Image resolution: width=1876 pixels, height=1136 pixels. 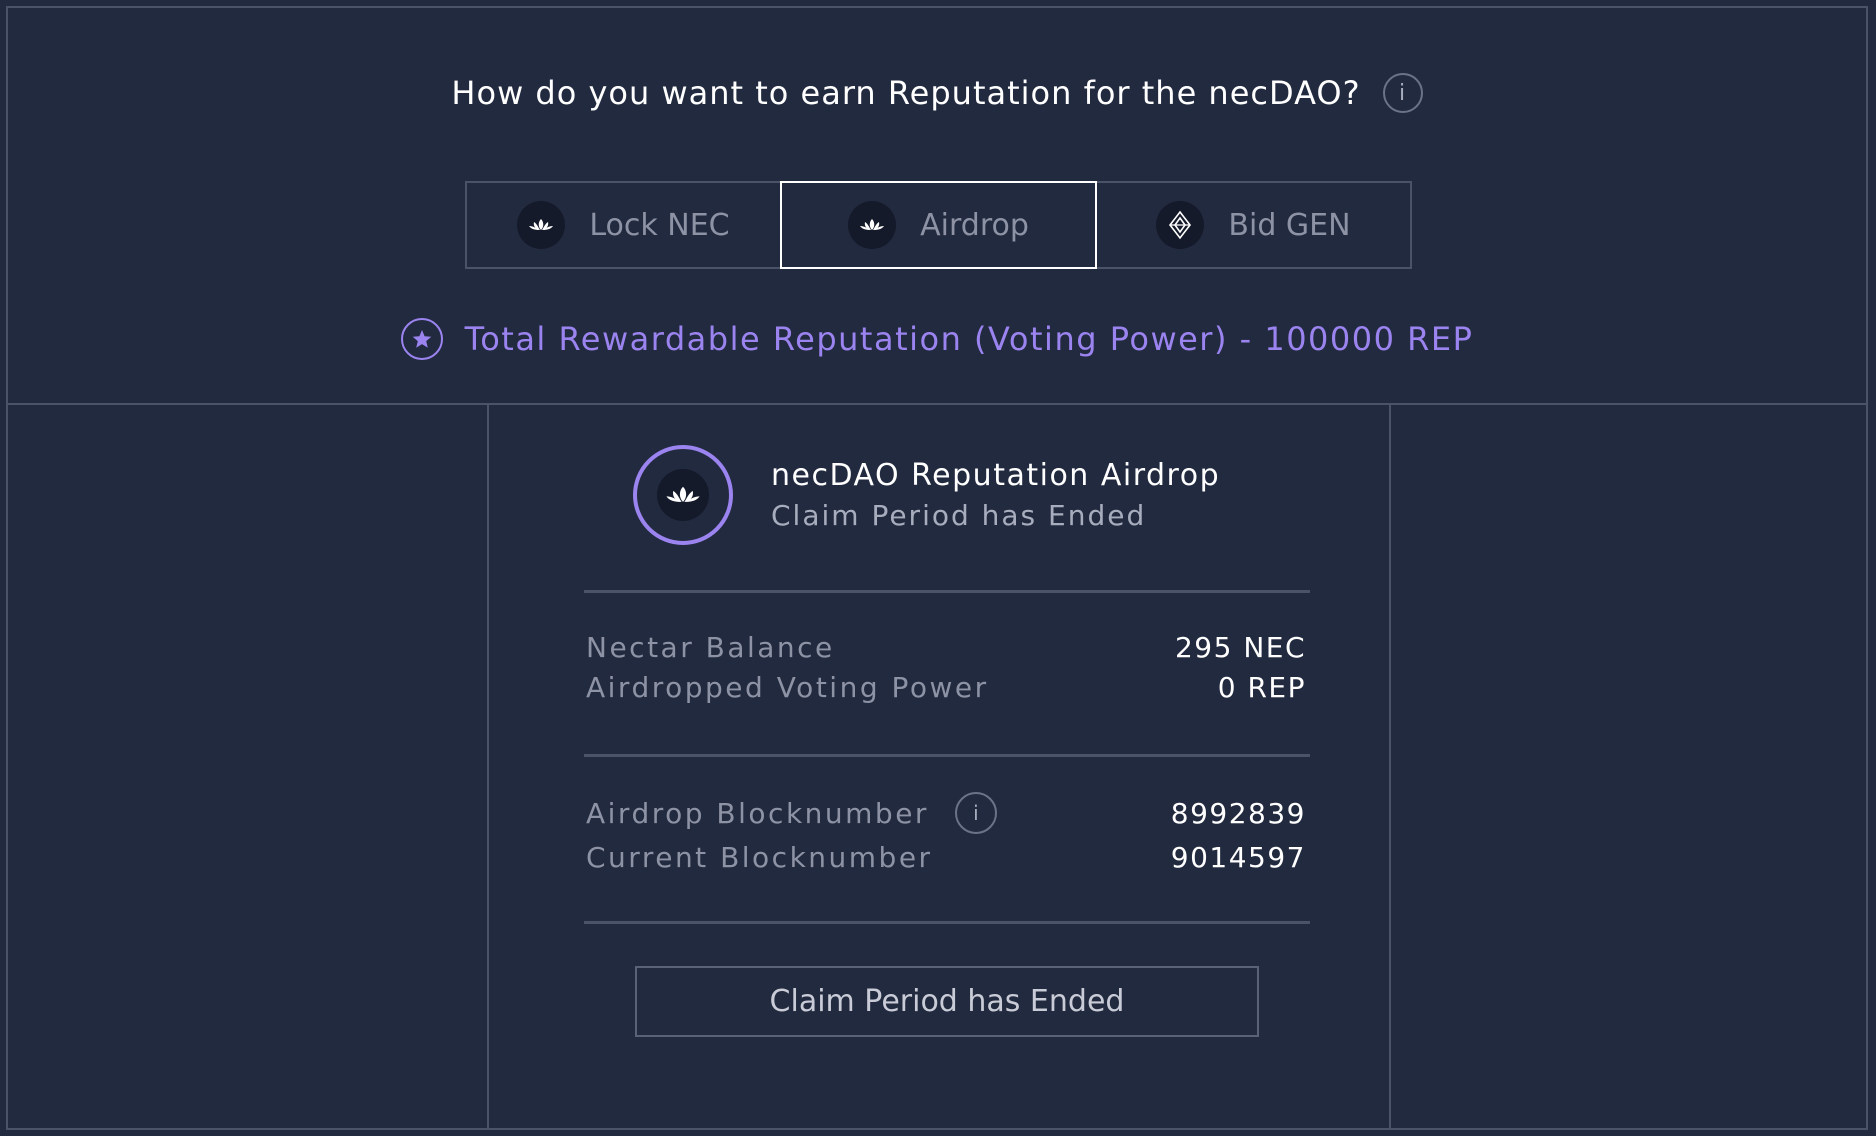 What do you see at coordinates (659, 225) in the screenshot?
I see `tab-lock-nec-label: Lock NEC` at bounding box center [659, 225].